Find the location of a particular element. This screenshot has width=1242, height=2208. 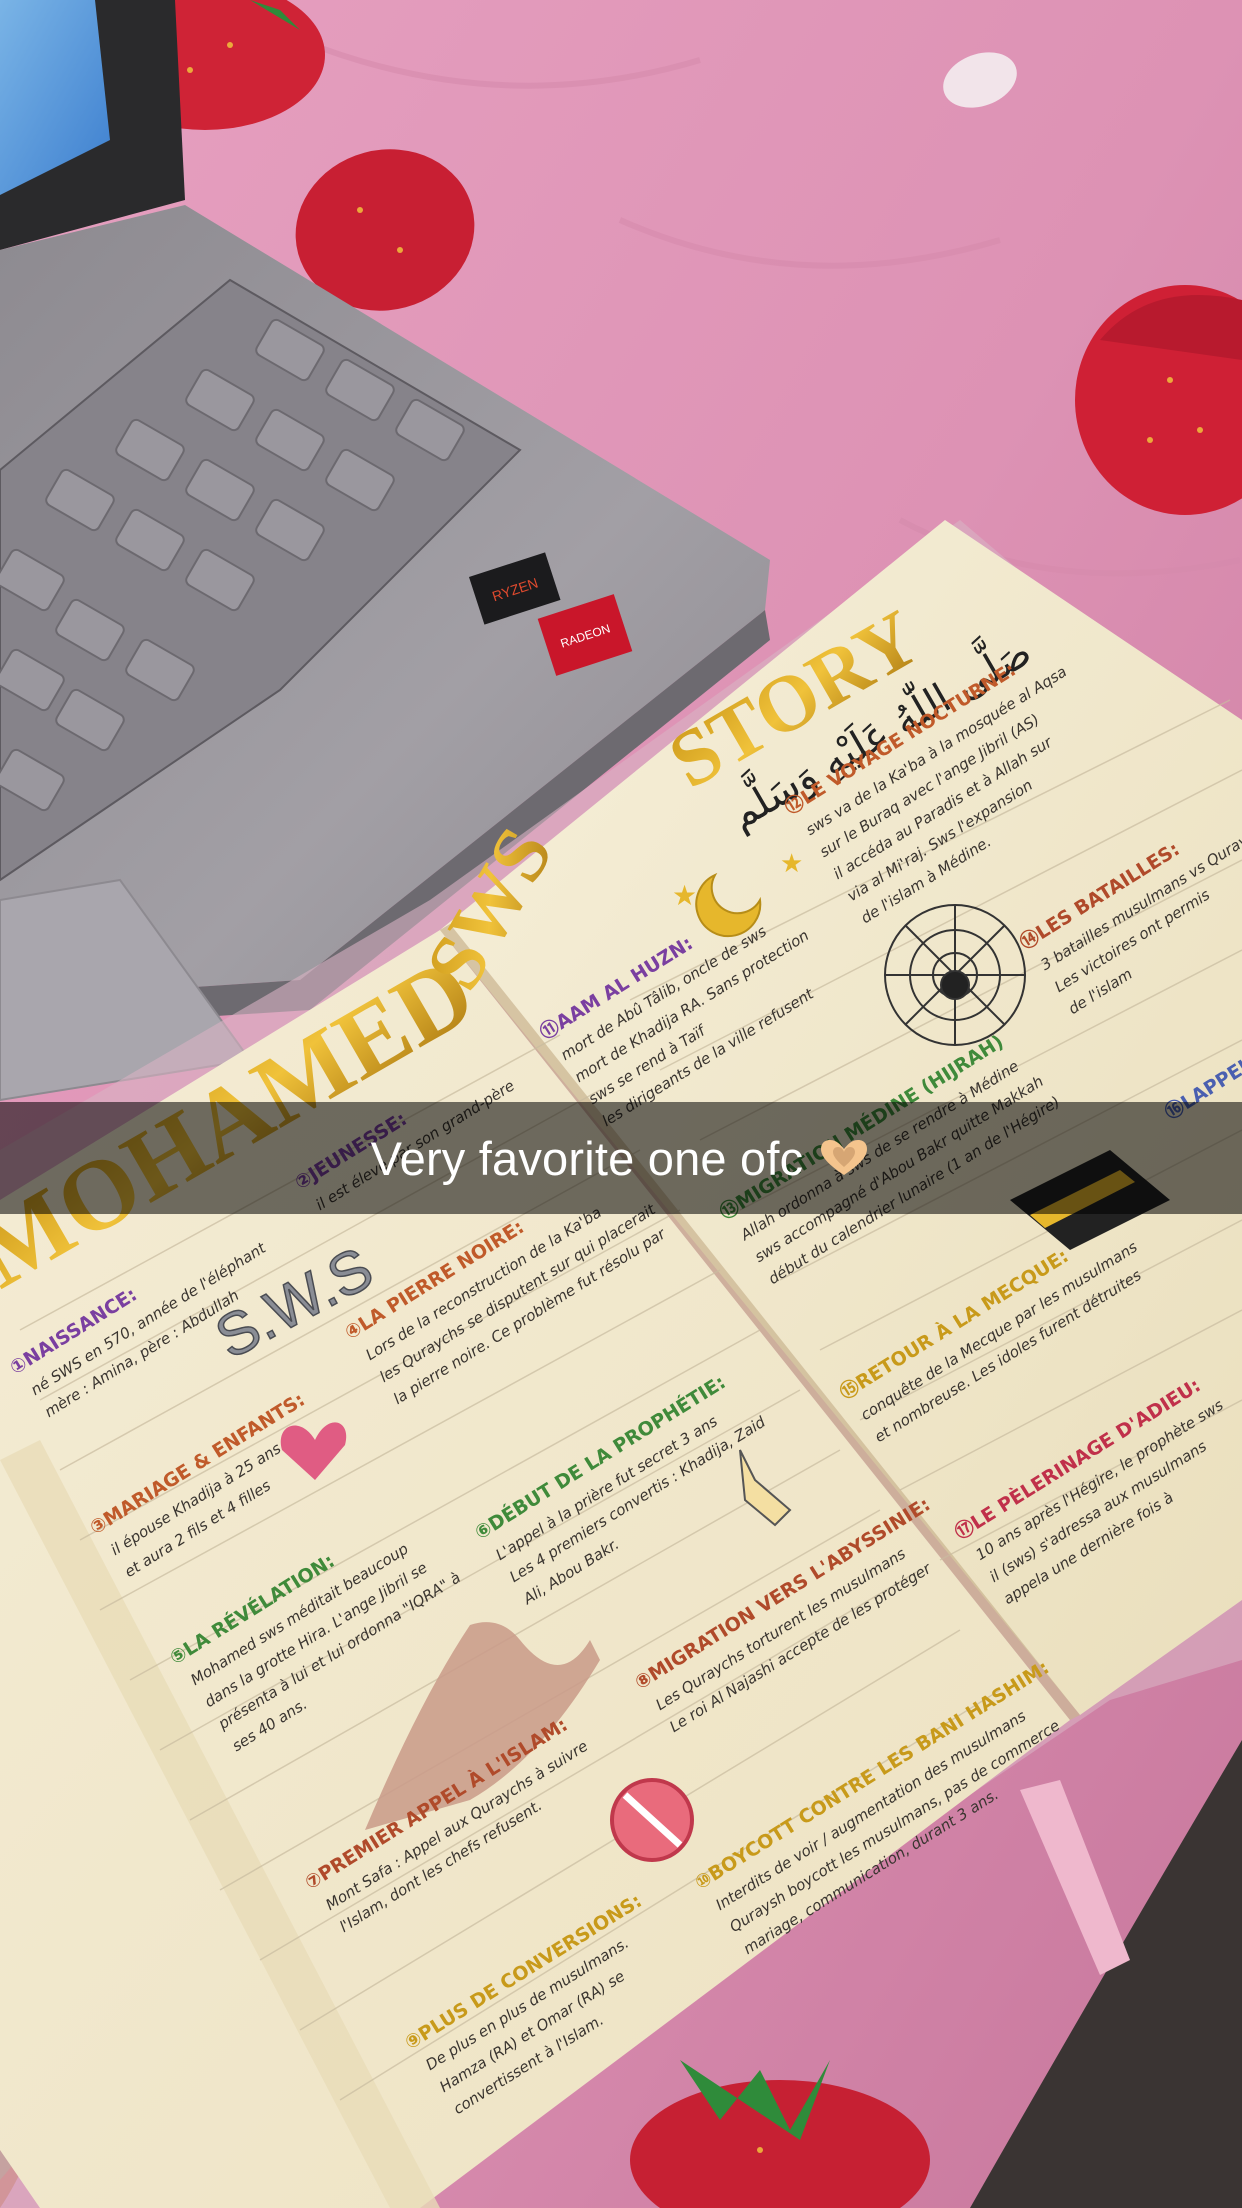

spider-web-drawing is located at coordinates (955, 975).